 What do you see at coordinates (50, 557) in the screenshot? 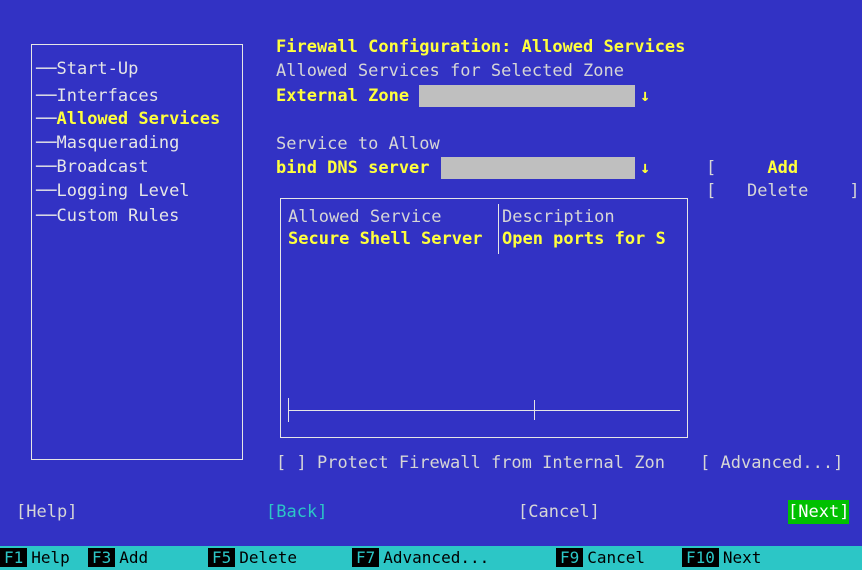
I see `fkey-label: Help` at bounding box center [50, 557].